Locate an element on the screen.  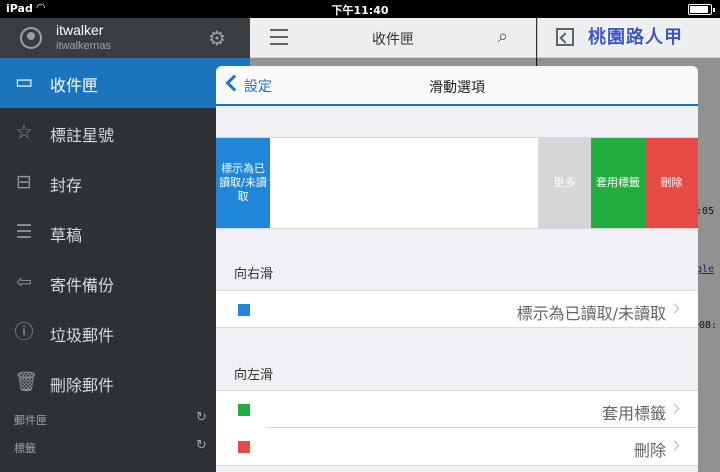
modal-title: 滑動選項 is located at coordinates (457, 88).